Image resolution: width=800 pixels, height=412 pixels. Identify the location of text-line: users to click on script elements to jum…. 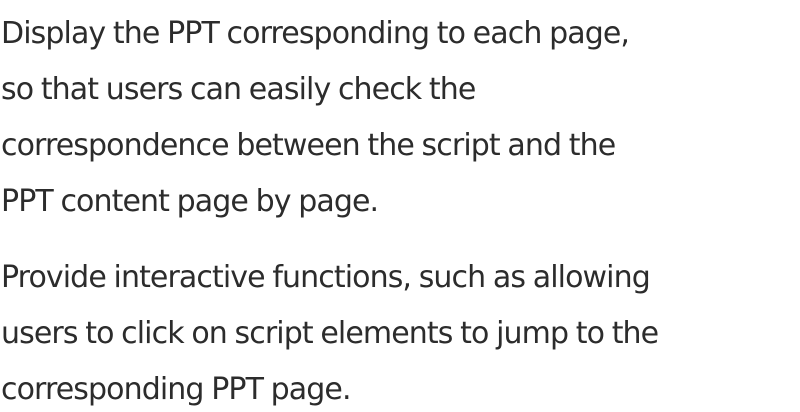
(330, 333).